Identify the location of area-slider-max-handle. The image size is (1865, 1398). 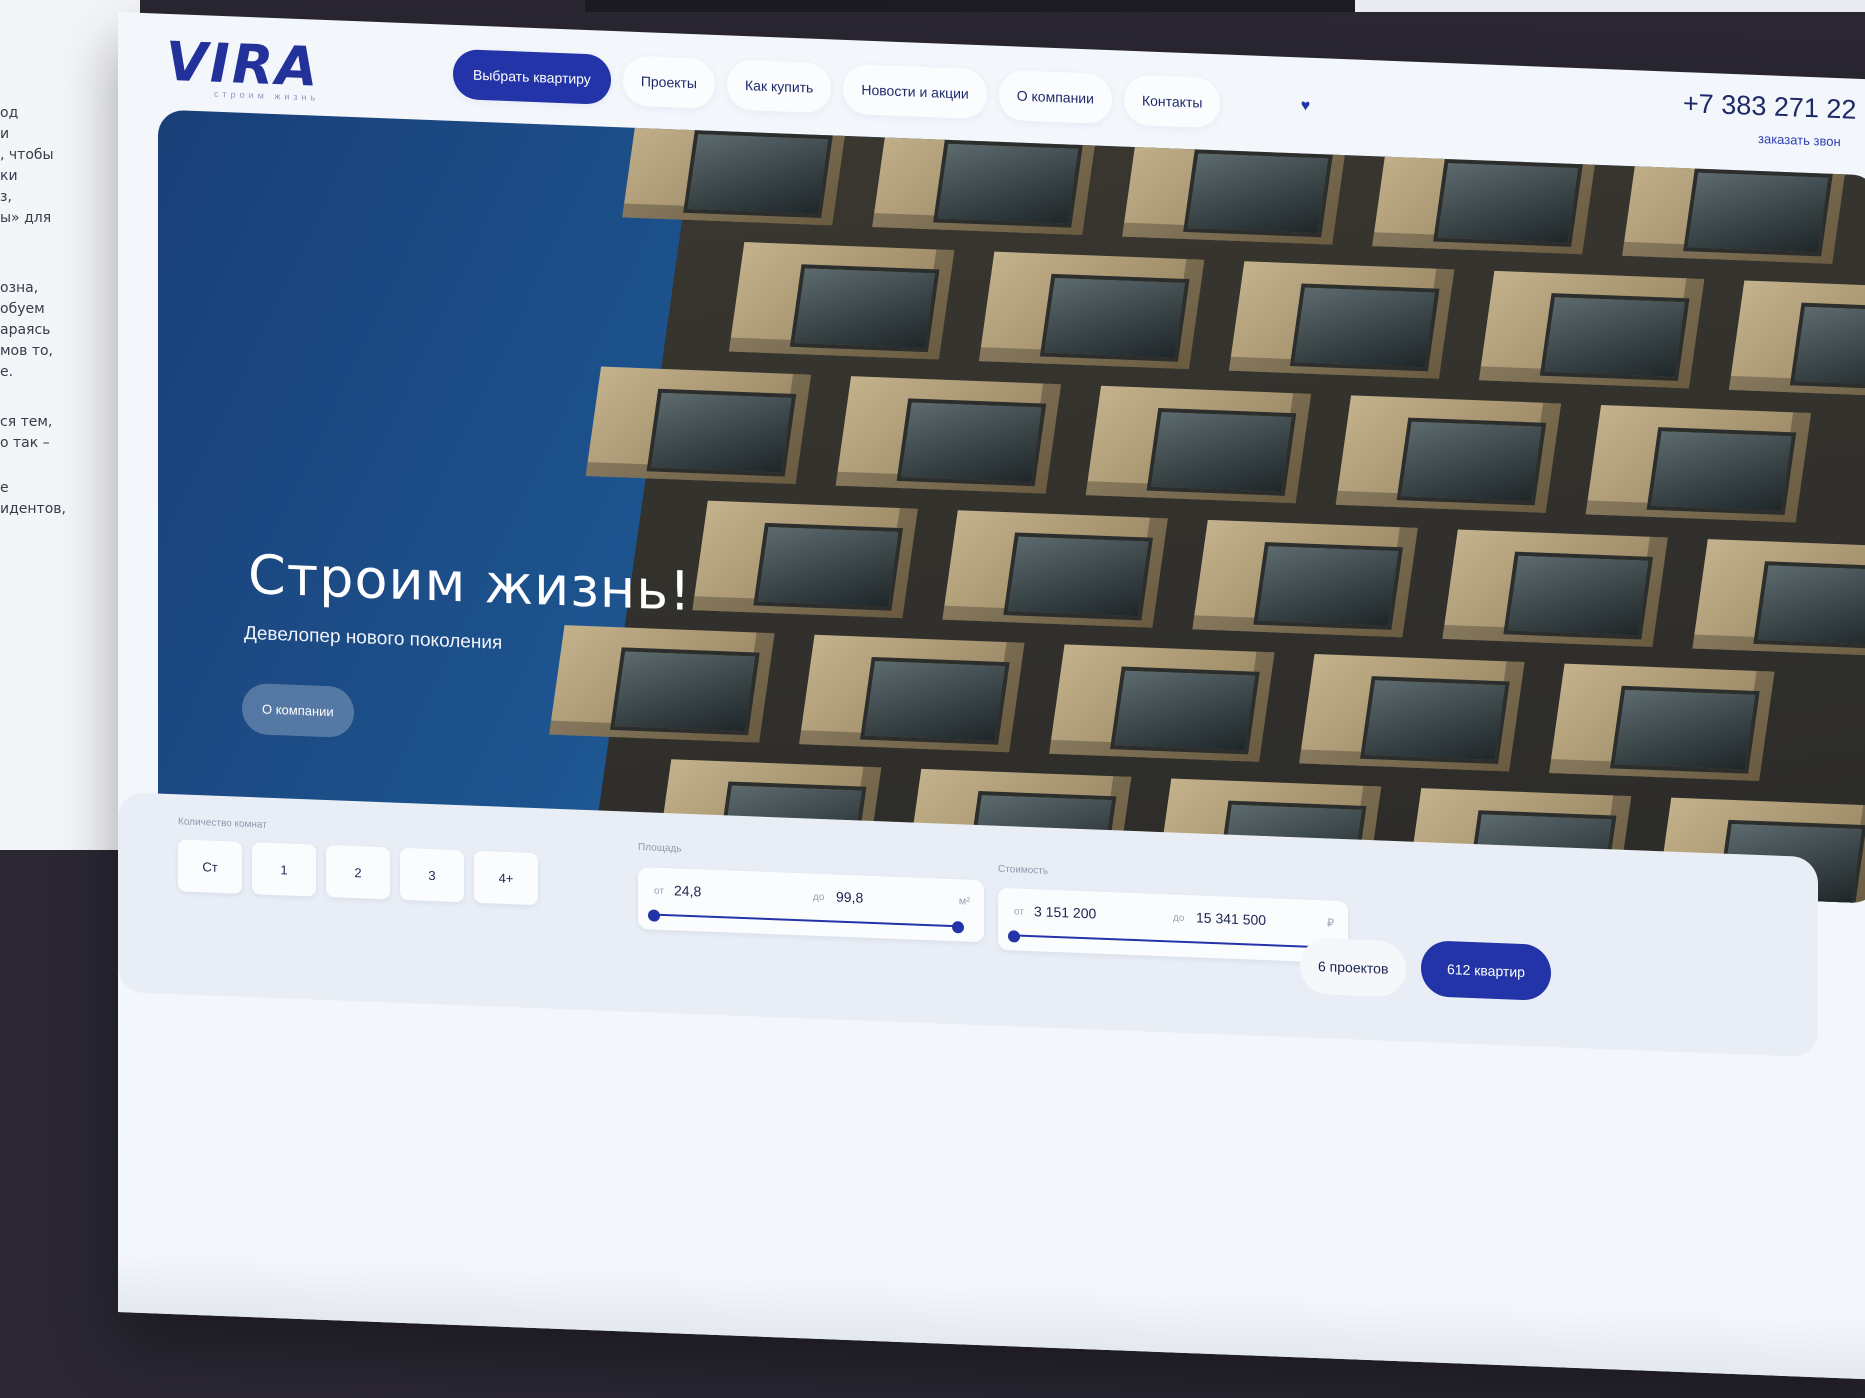
(958, 927).